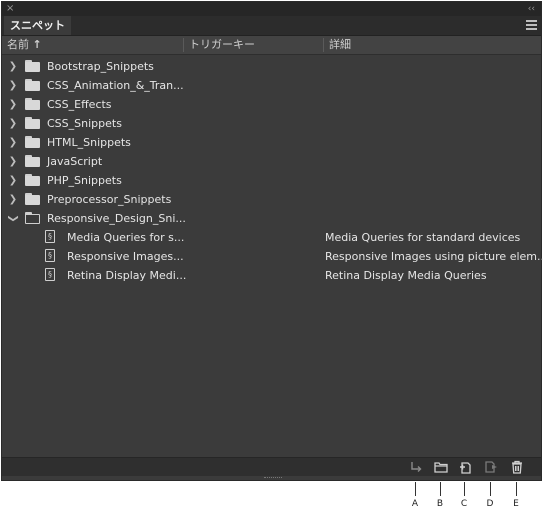 The width and height of the screenshot is (544, 522). What do you see at coordinates (32, 218) in the screenshot?
I see `open-folder-icon` at bounding box center [32, 218].